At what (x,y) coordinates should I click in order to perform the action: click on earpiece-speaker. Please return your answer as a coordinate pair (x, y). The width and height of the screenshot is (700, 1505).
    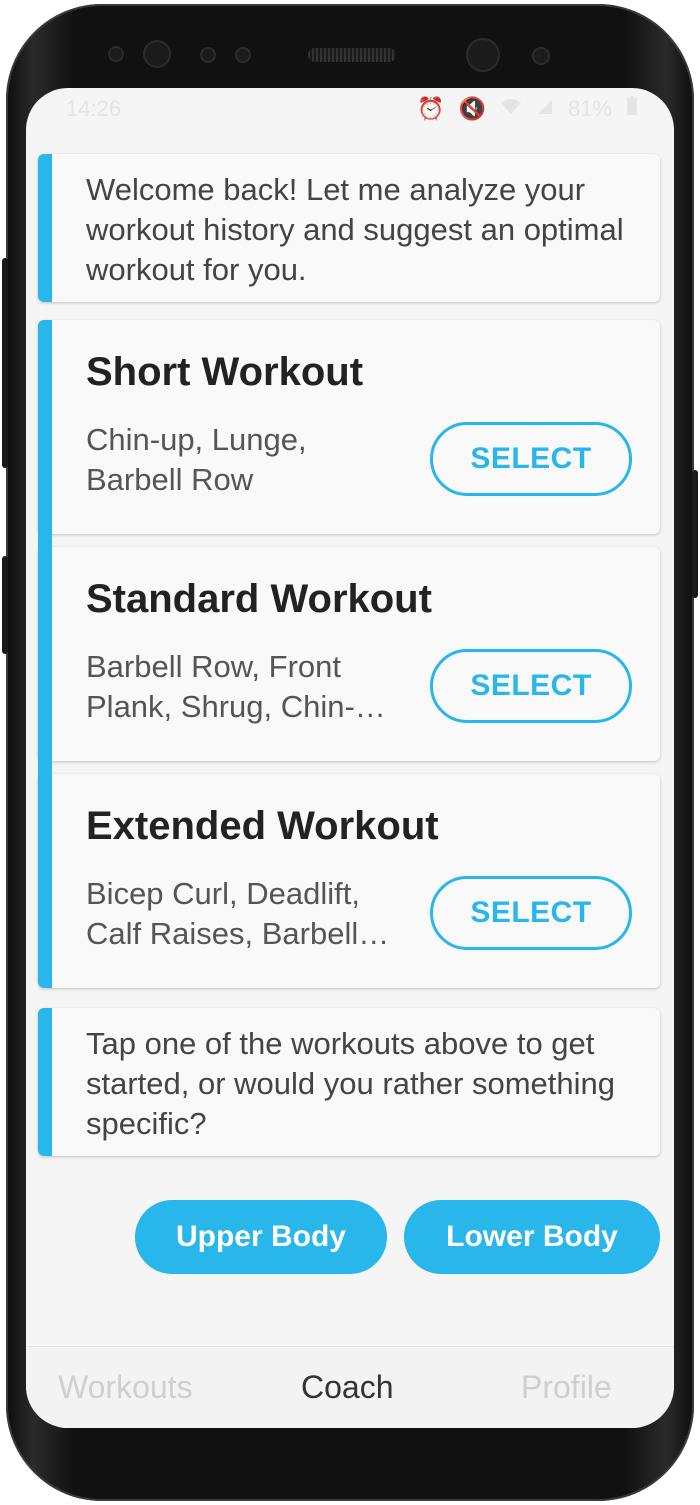
    Looking at the image, I should click on (352, 55).